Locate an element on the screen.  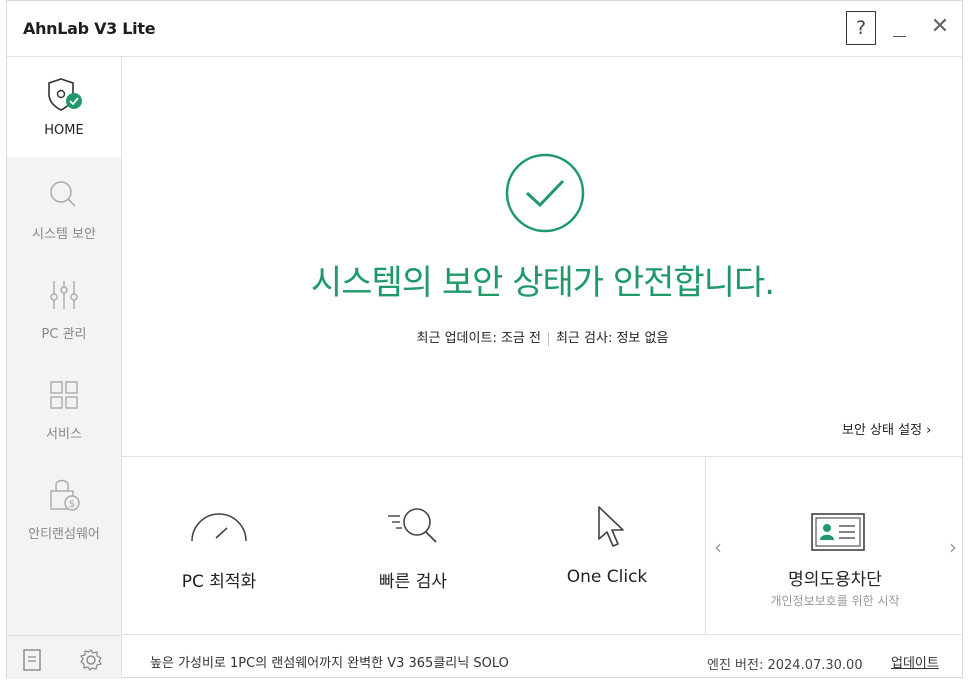
sidebar-item-label: 서비스 is located at coordinates (64, 434).